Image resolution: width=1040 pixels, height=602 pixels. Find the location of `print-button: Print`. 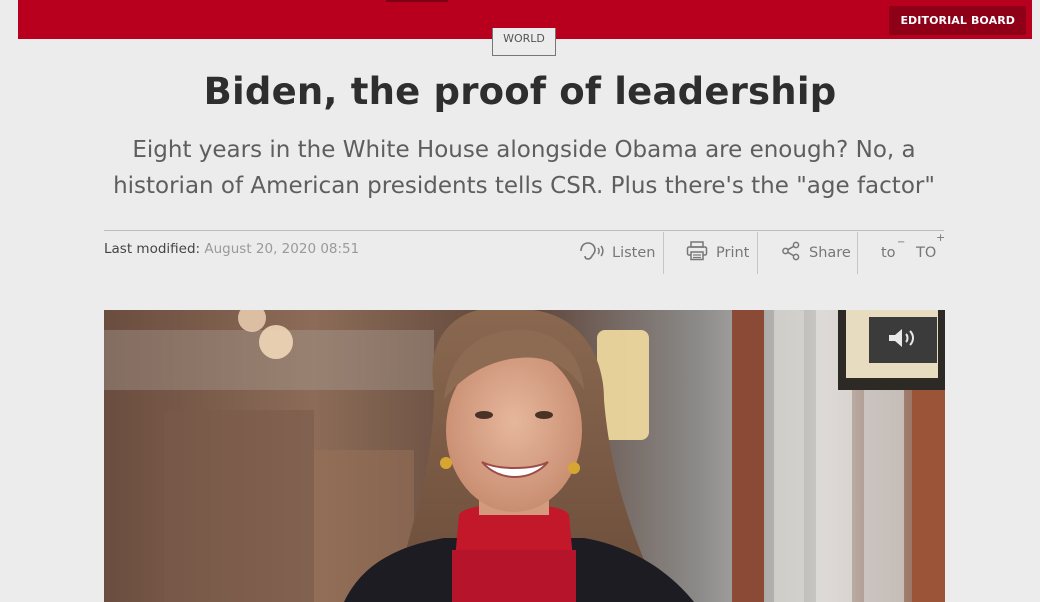

print-button: Print is located at coordinates (717, 253).